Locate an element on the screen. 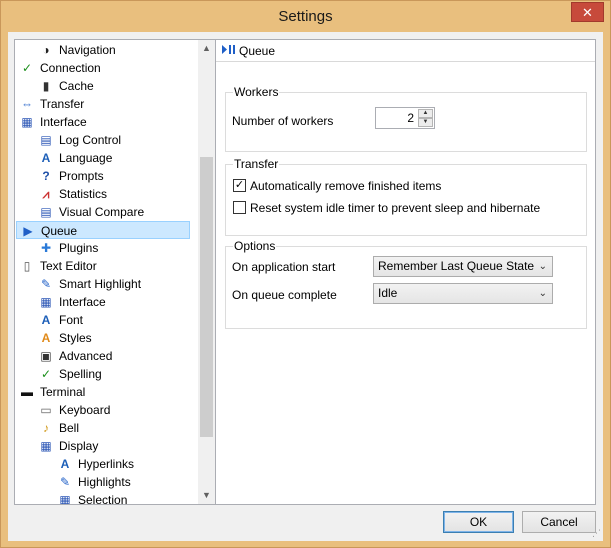 The image size is (611, 548). tree-item-statistics: ⩘ Statistics is located at coordinates (72, 194).